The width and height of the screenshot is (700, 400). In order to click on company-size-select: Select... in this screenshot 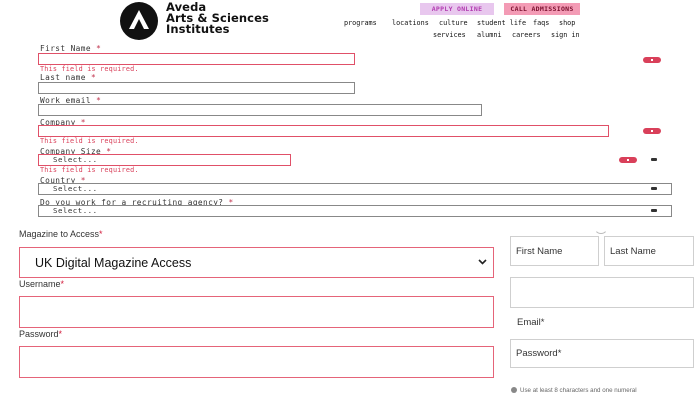, I will do `click(164, 160)`.